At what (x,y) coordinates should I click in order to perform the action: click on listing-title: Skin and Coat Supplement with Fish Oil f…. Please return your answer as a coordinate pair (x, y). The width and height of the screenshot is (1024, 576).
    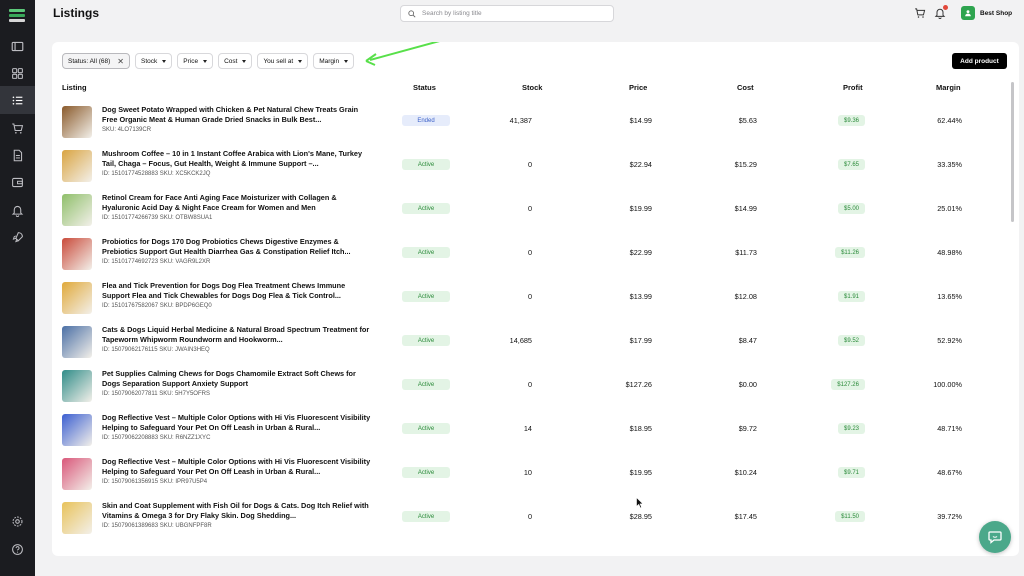
    Looking at the image, I should click on (238, 510).